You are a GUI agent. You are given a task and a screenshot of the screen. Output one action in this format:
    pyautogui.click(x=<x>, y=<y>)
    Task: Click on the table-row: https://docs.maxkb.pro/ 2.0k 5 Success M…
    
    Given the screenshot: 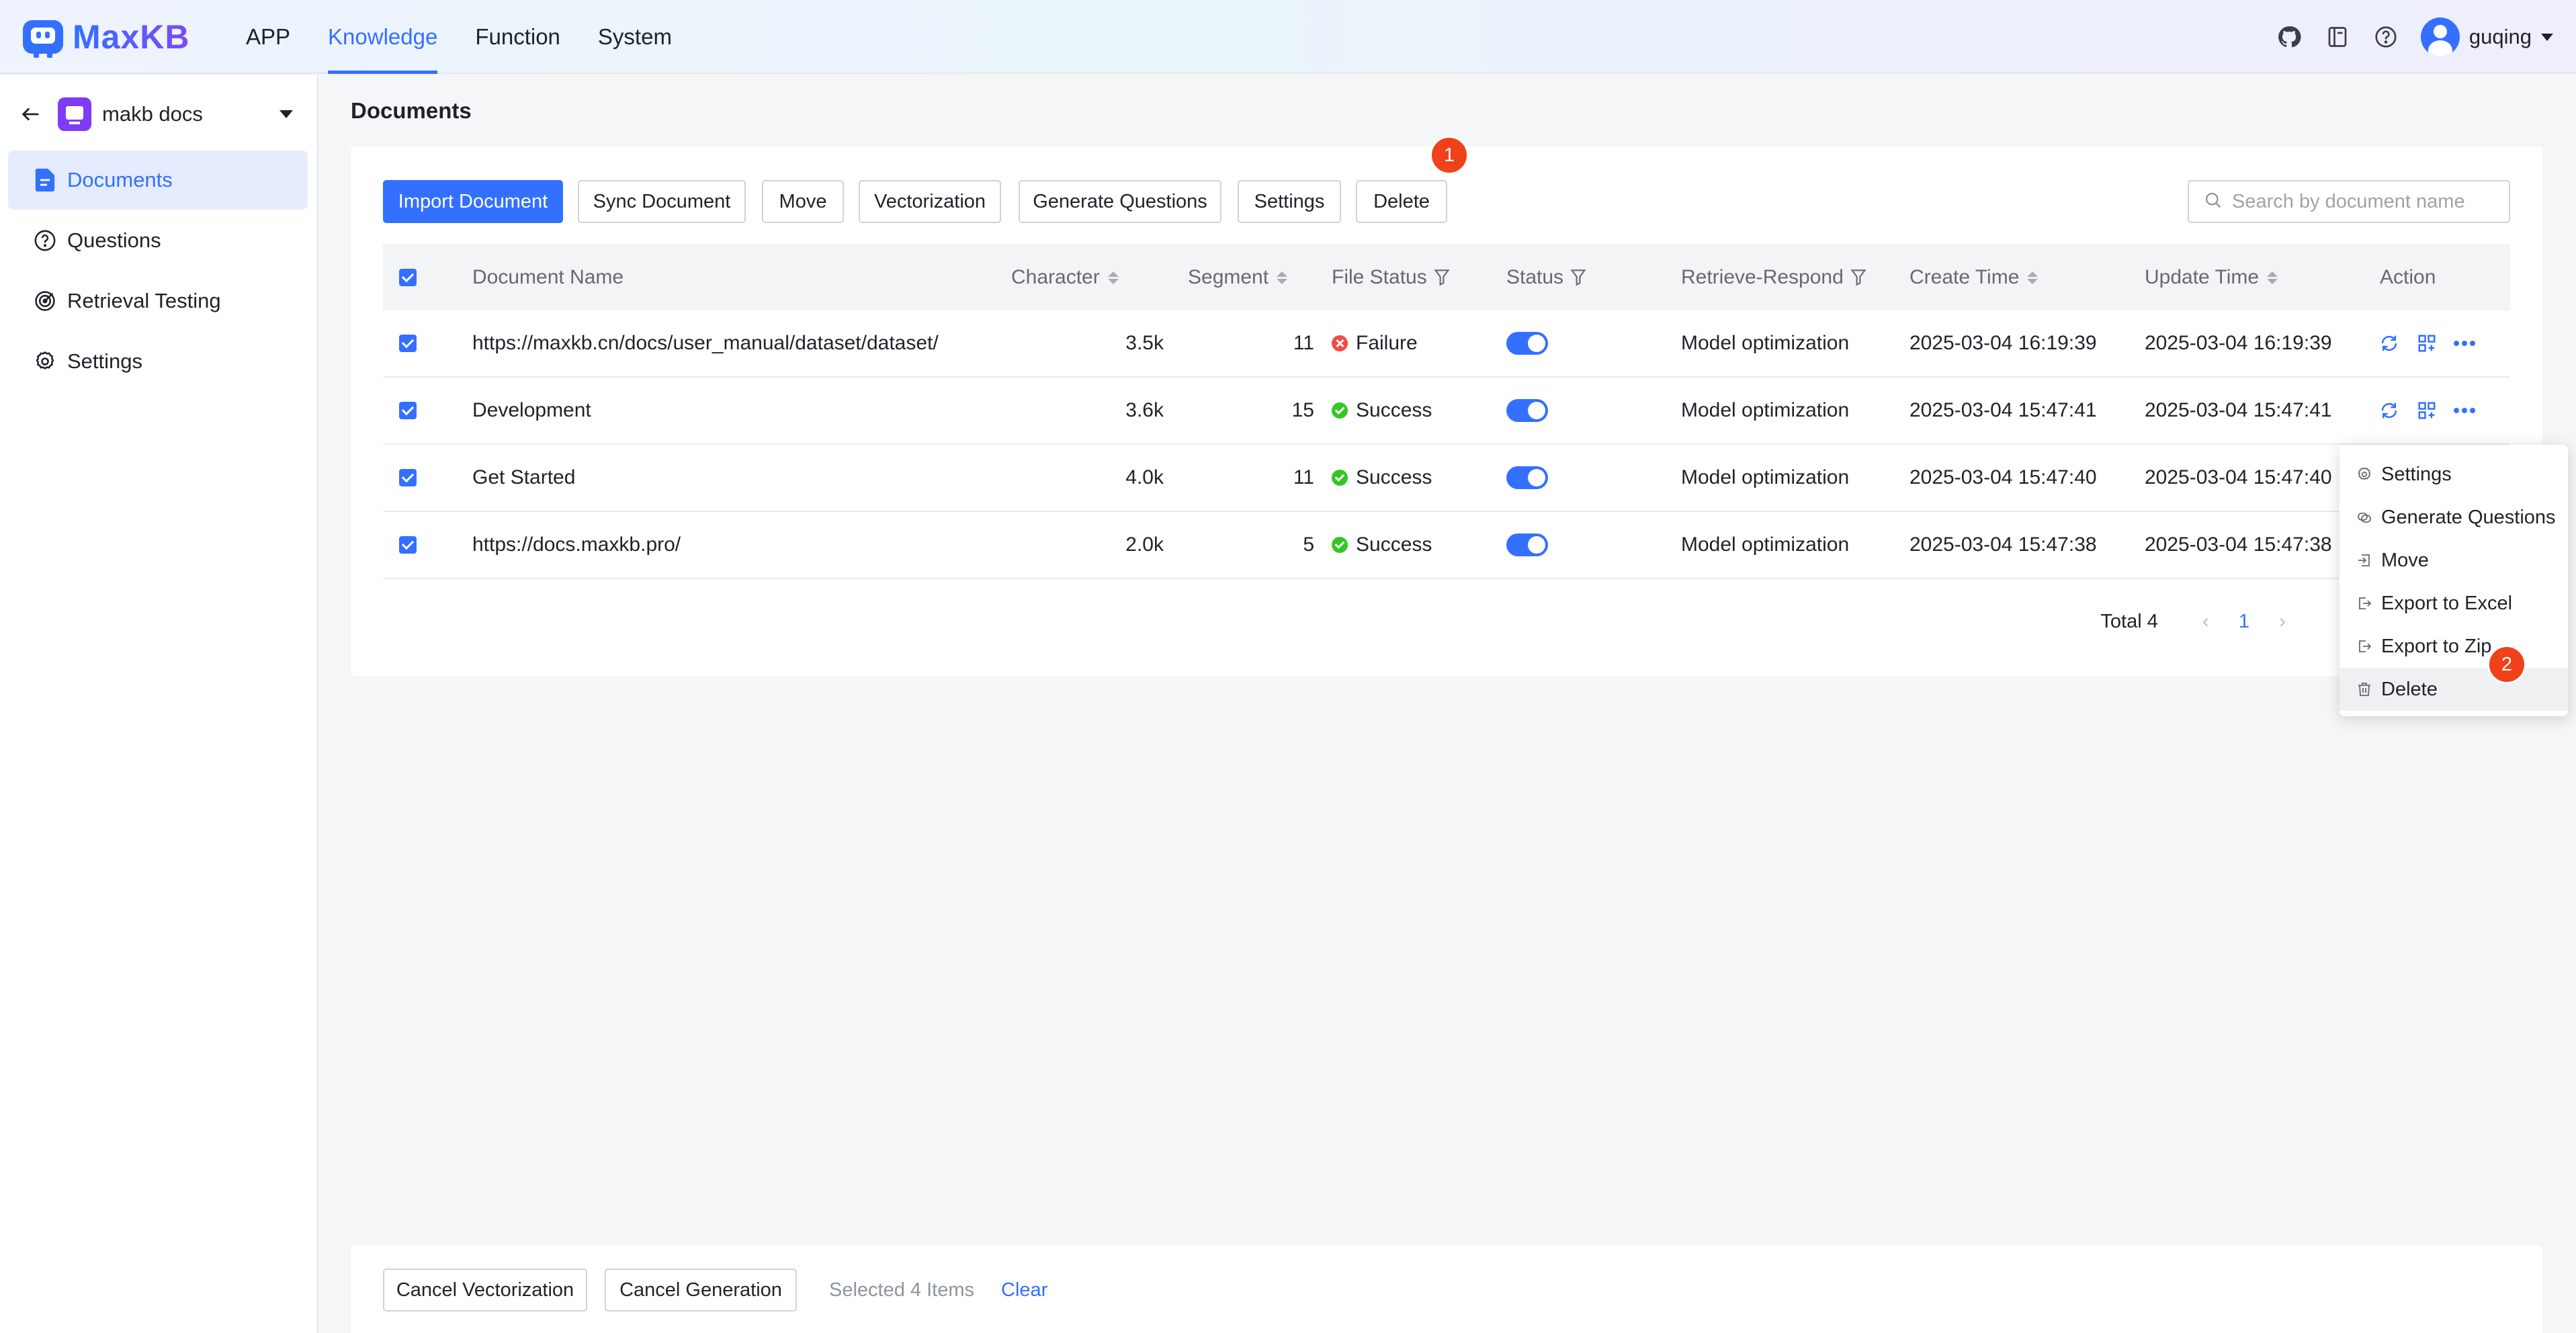 What is the action you would take?
    pyautogui.click(x=1446, y=545)
    